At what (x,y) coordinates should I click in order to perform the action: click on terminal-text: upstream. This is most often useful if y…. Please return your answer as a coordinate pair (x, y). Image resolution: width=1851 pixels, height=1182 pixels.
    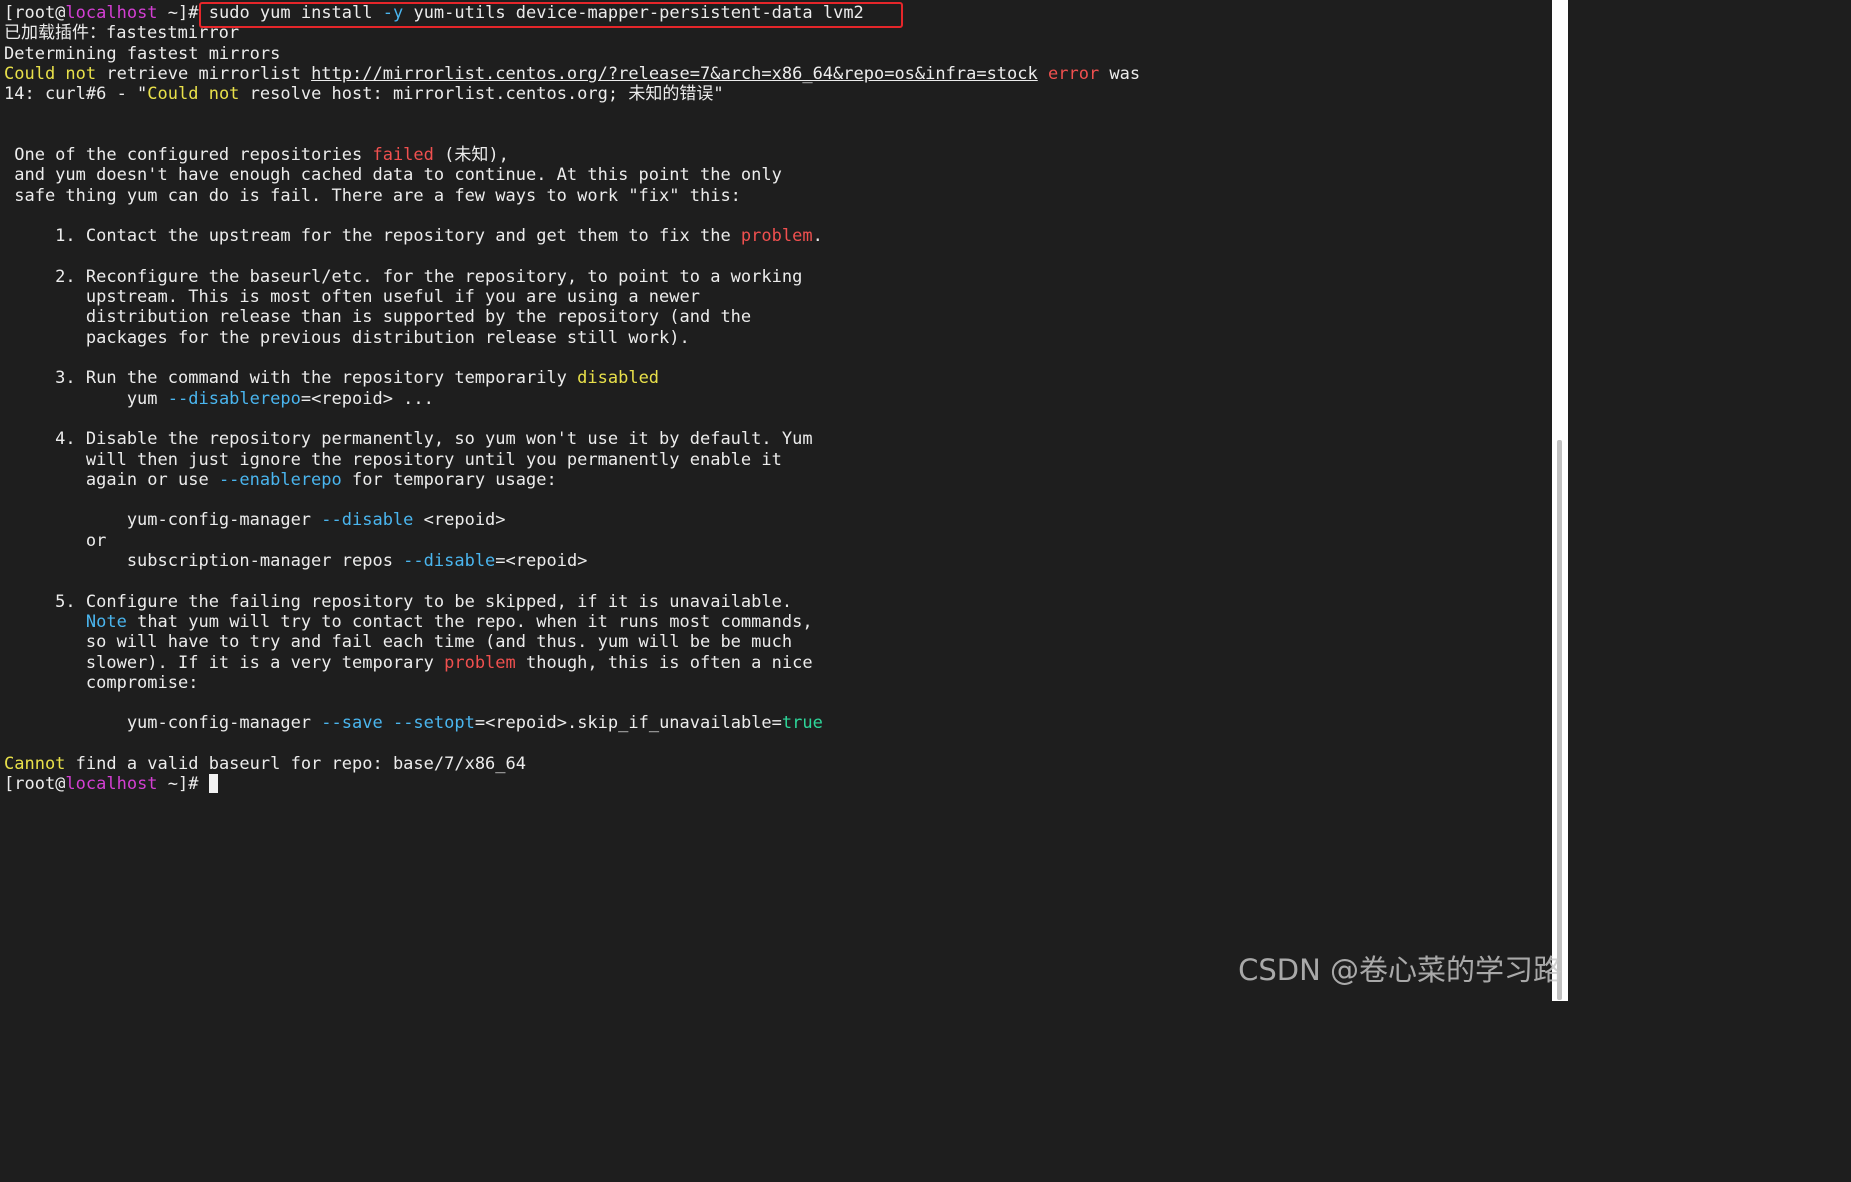
    Looking at the image, I should click on (352, 297).